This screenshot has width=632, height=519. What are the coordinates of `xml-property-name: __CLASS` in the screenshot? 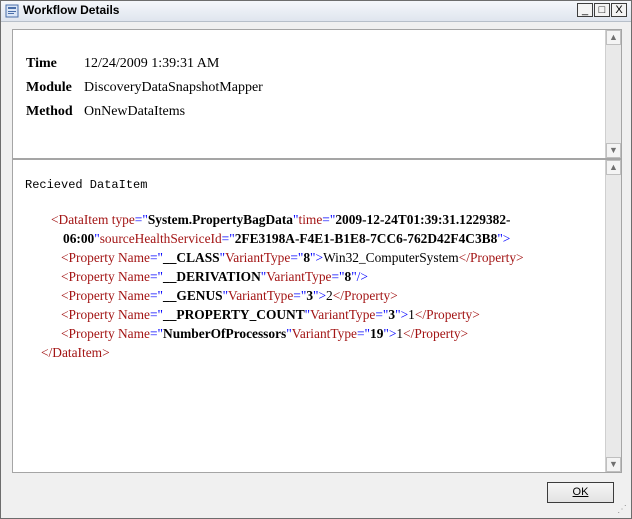 It's located at (191, 257).